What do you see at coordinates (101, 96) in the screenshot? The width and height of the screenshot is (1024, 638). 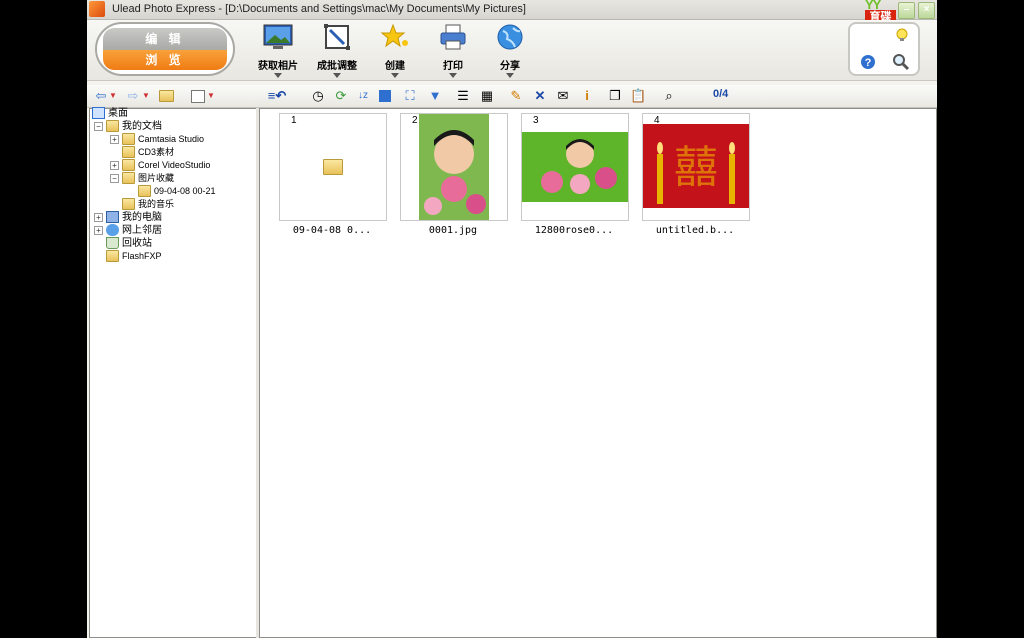 I see `back-arrow-icon: ⇦` at bounding box center [101, 96].